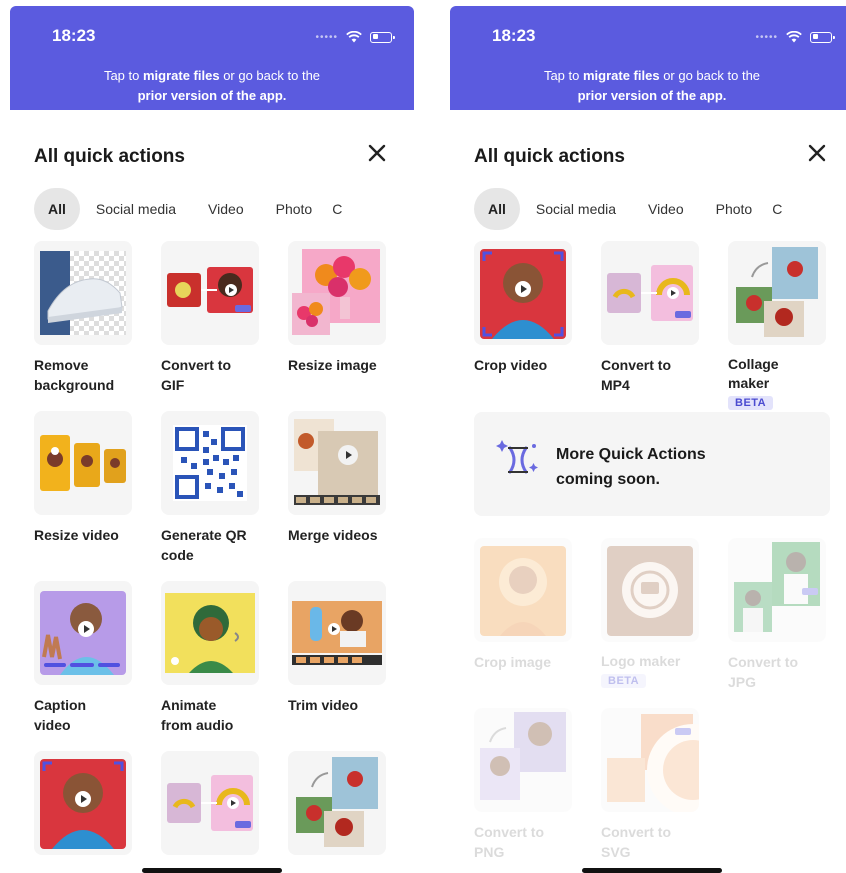 Image resolution: width=846 pixels, height=873 pixels. What do you see at coordinates (337, 463) in the screenshot?
I see `merge-videos-thumbnail` at bounding box center [337, 463].